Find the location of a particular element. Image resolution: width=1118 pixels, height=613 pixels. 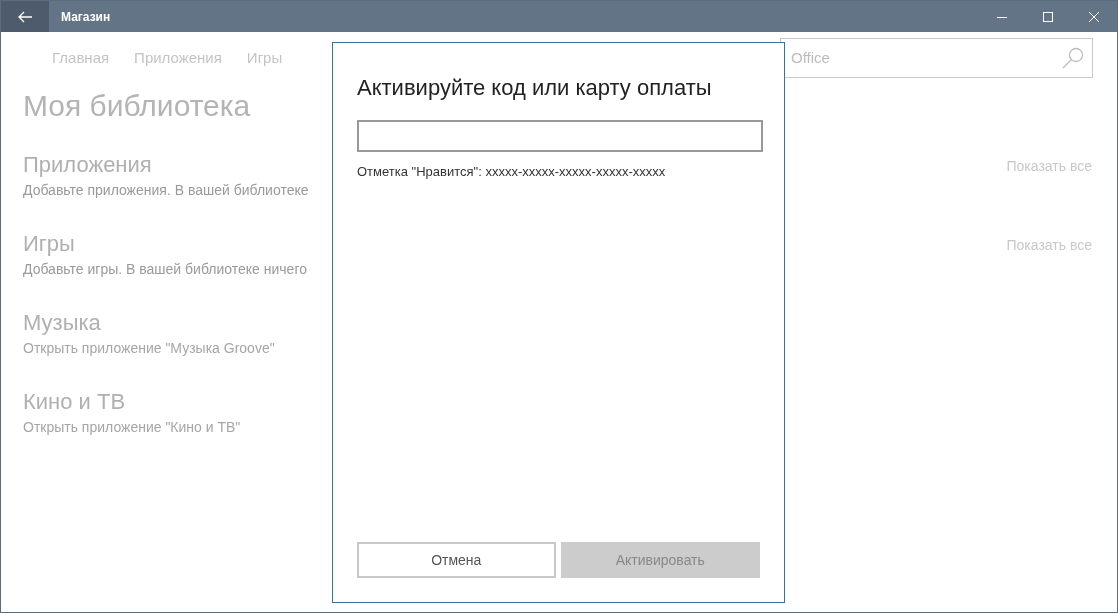

back-arrow-icon is located at coordinates (25, 16).